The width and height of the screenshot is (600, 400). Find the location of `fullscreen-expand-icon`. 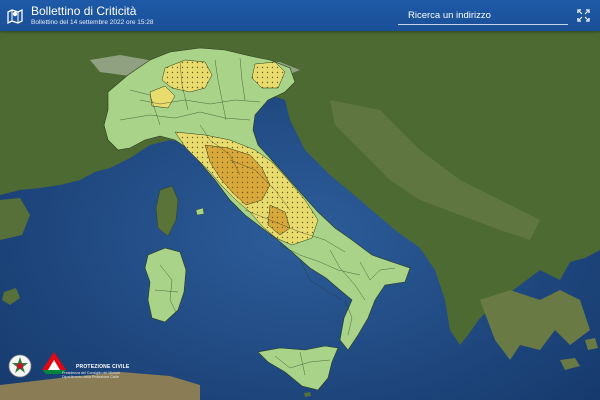

fullscreen-expand-icon is located at coordinates (583, 15).